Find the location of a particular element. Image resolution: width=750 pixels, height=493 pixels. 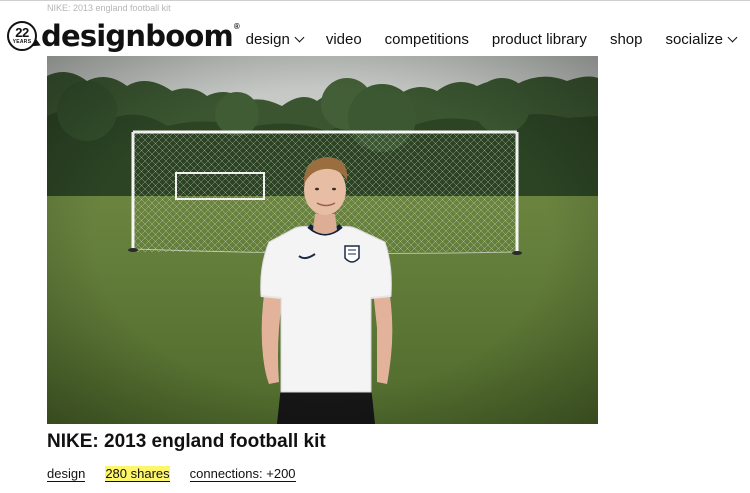

nav-item-label: product library is located at coordinates (539, 39).